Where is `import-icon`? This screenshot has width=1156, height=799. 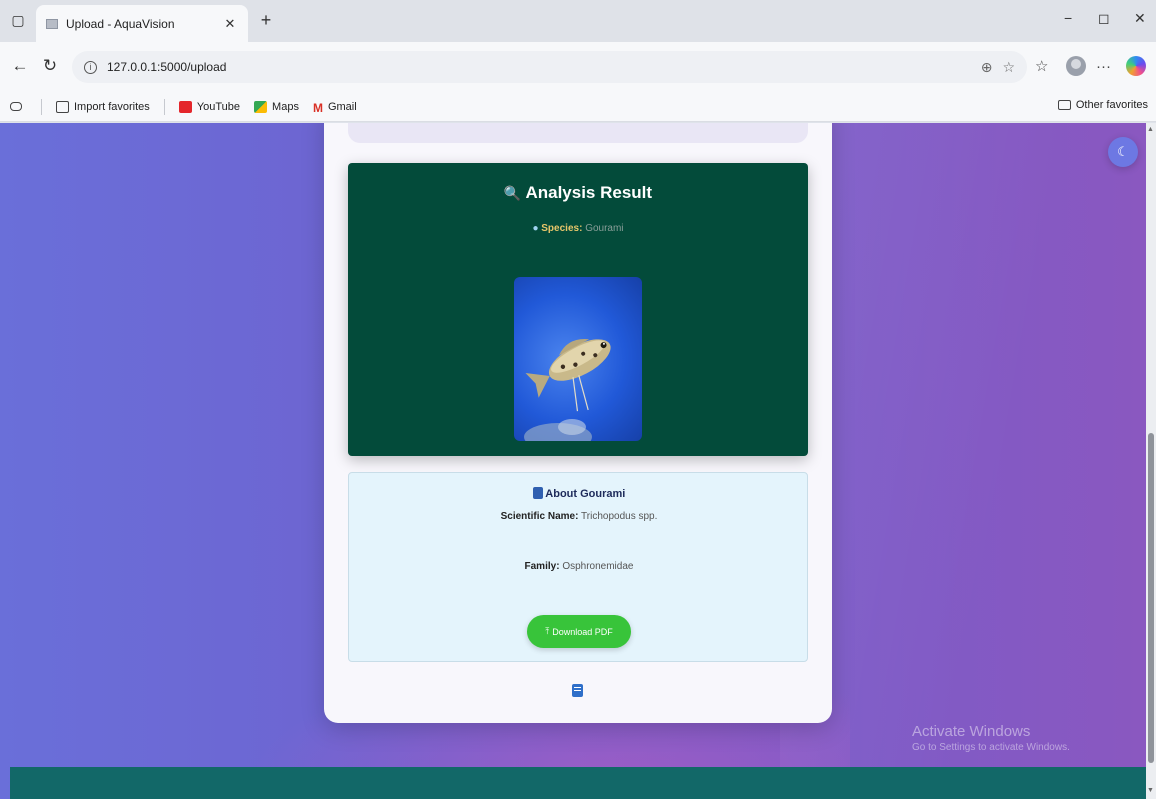 import-icon is located at coordinates (62, 106).